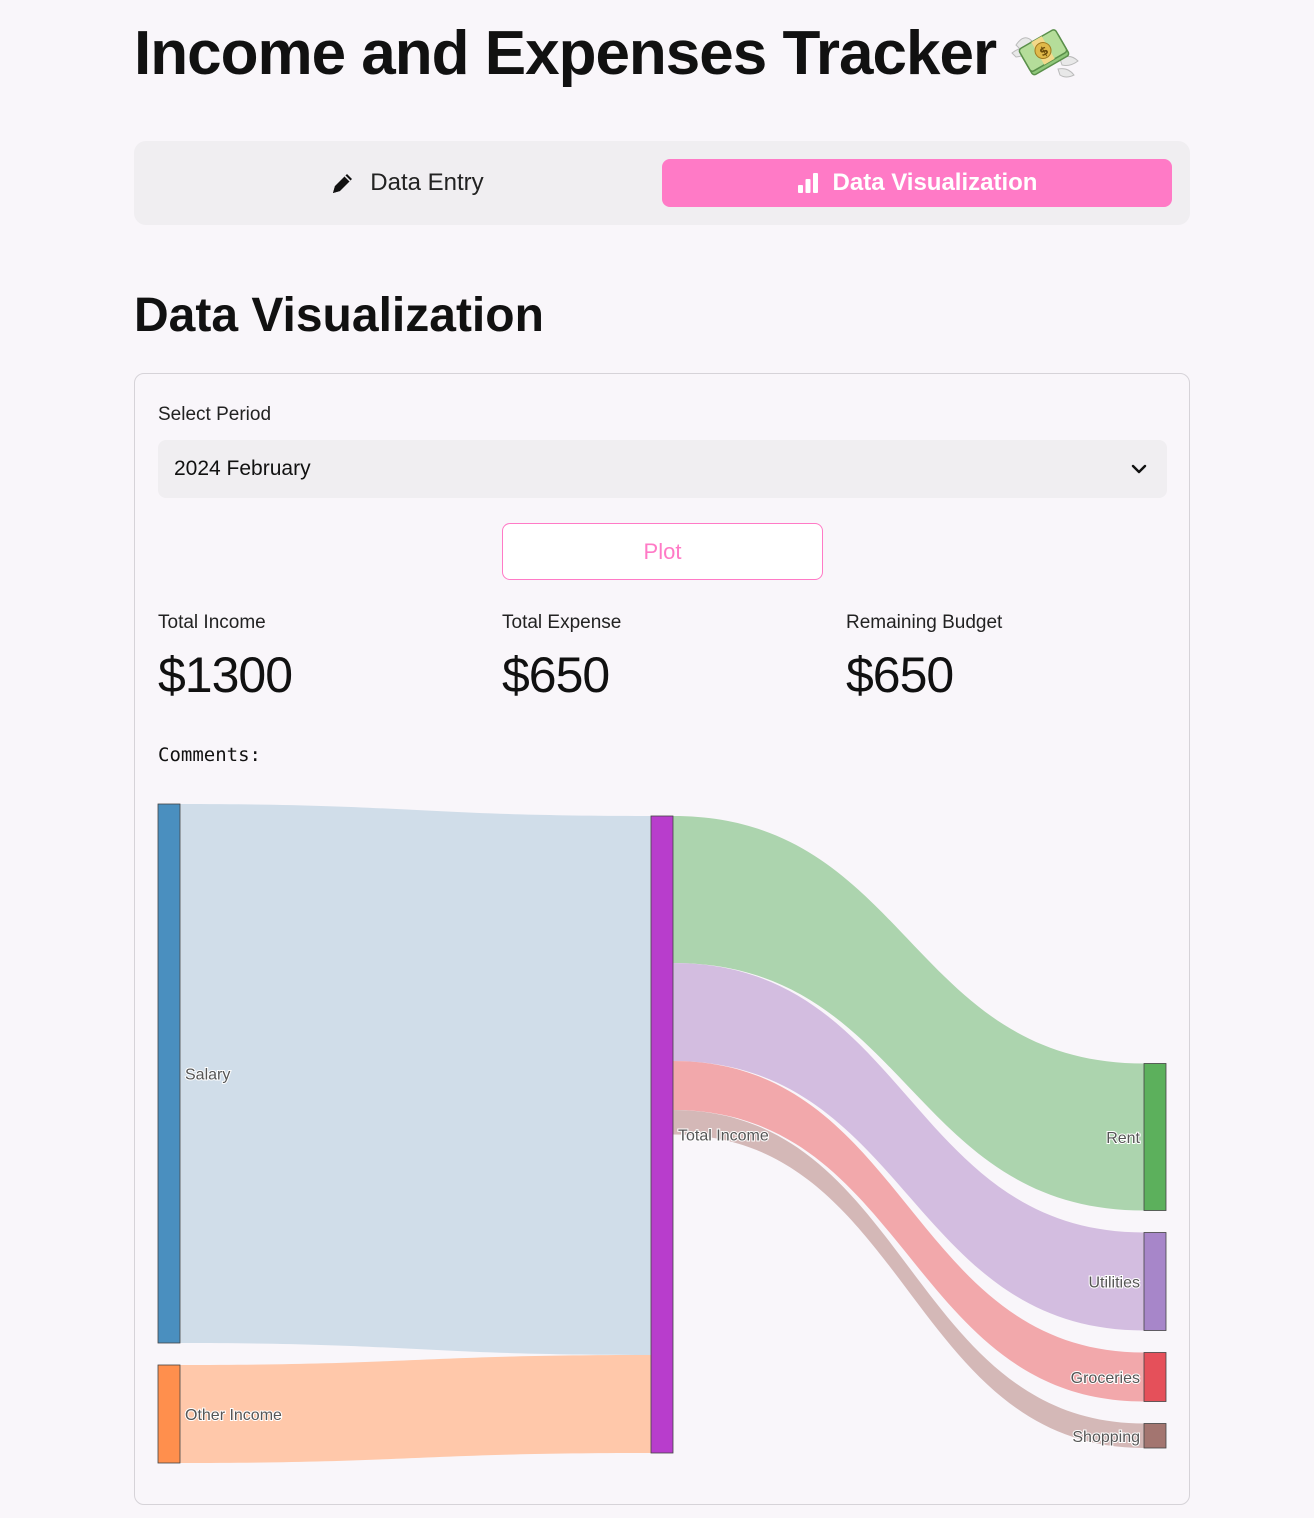 The width and height of the screenshot is (1314, 1518). I want to click on sankey-node-label-utilities: Utilities, so click(1114, 1283).